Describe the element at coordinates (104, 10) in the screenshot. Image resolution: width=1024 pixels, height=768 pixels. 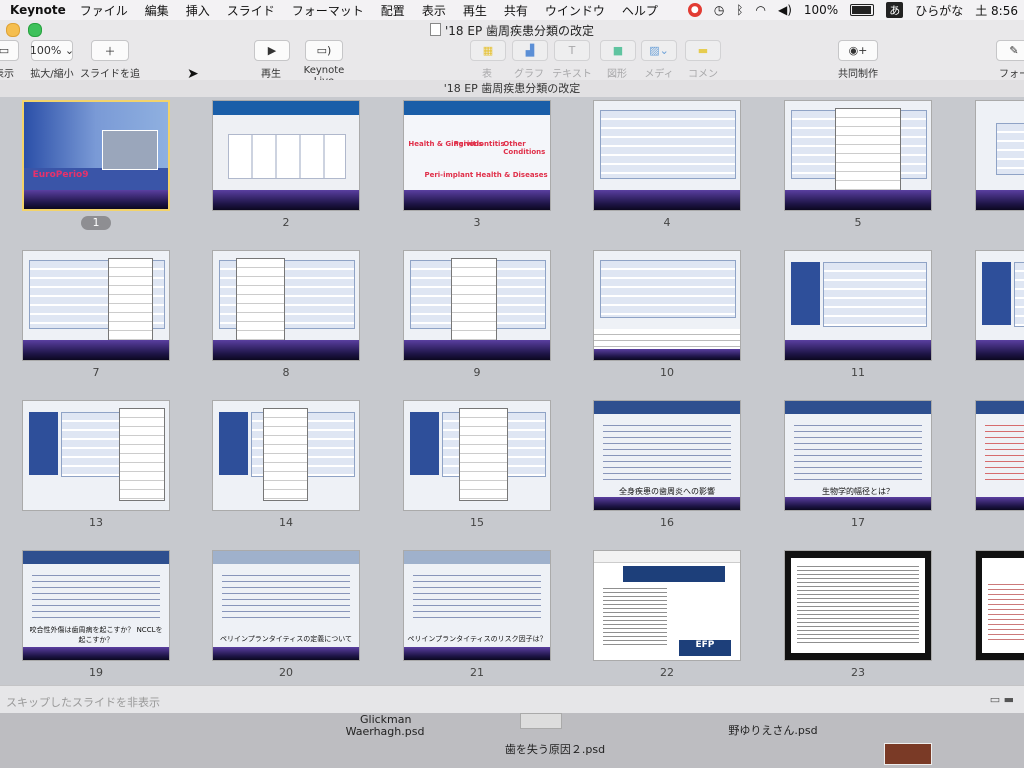
I see `menu-file: ファイル` at that location.